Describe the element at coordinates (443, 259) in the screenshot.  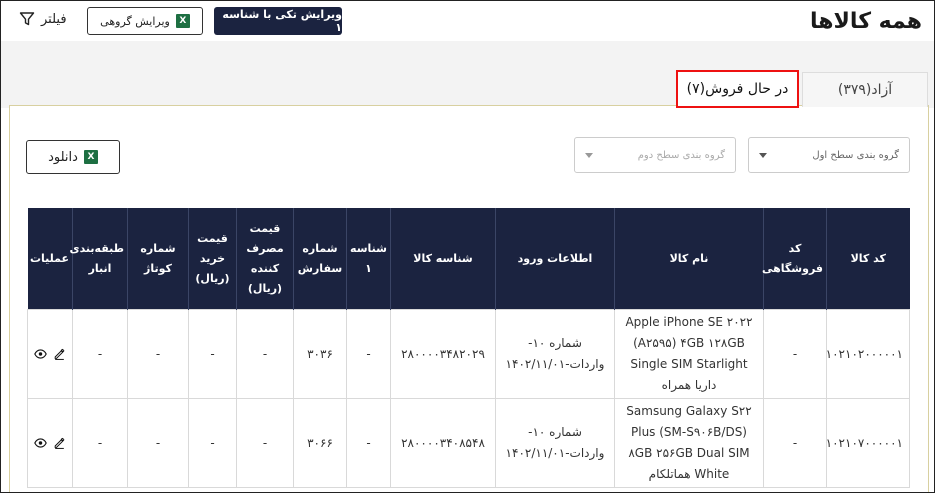
I see `header-product-id: شناسه کالا` at that location.